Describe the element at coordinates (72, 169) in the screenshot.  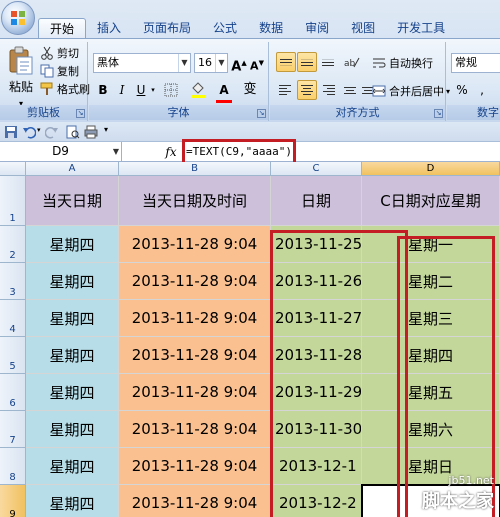
I see `column-header-a: A` at that location.